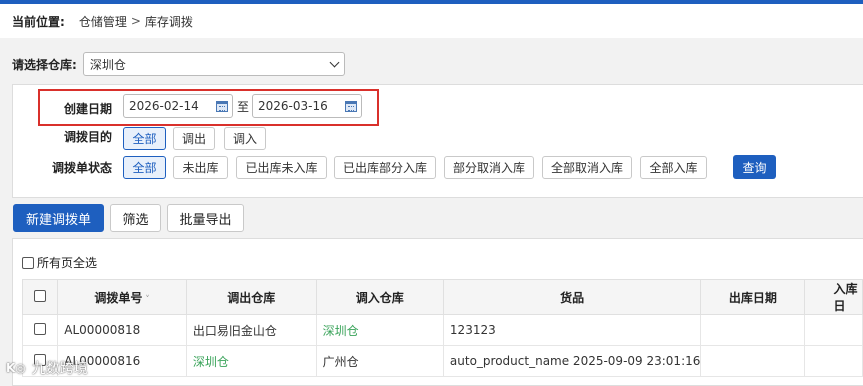 Image resolution: width=863 pixels, height=386 pixels. I want to click on select-all-pages: 所有页全选, so click(59, 262).